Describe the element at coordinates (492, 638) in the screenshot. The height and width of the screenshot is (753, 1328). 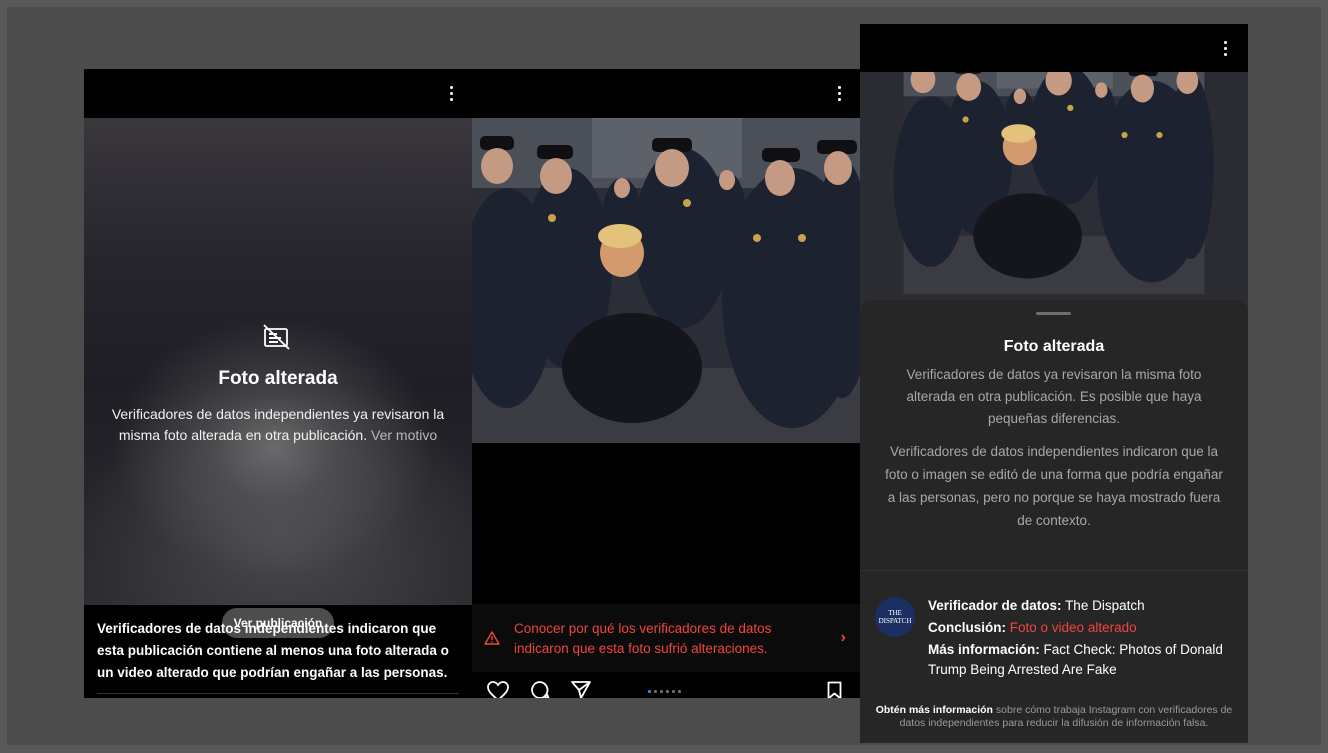
I see `warning-icon` at that location.